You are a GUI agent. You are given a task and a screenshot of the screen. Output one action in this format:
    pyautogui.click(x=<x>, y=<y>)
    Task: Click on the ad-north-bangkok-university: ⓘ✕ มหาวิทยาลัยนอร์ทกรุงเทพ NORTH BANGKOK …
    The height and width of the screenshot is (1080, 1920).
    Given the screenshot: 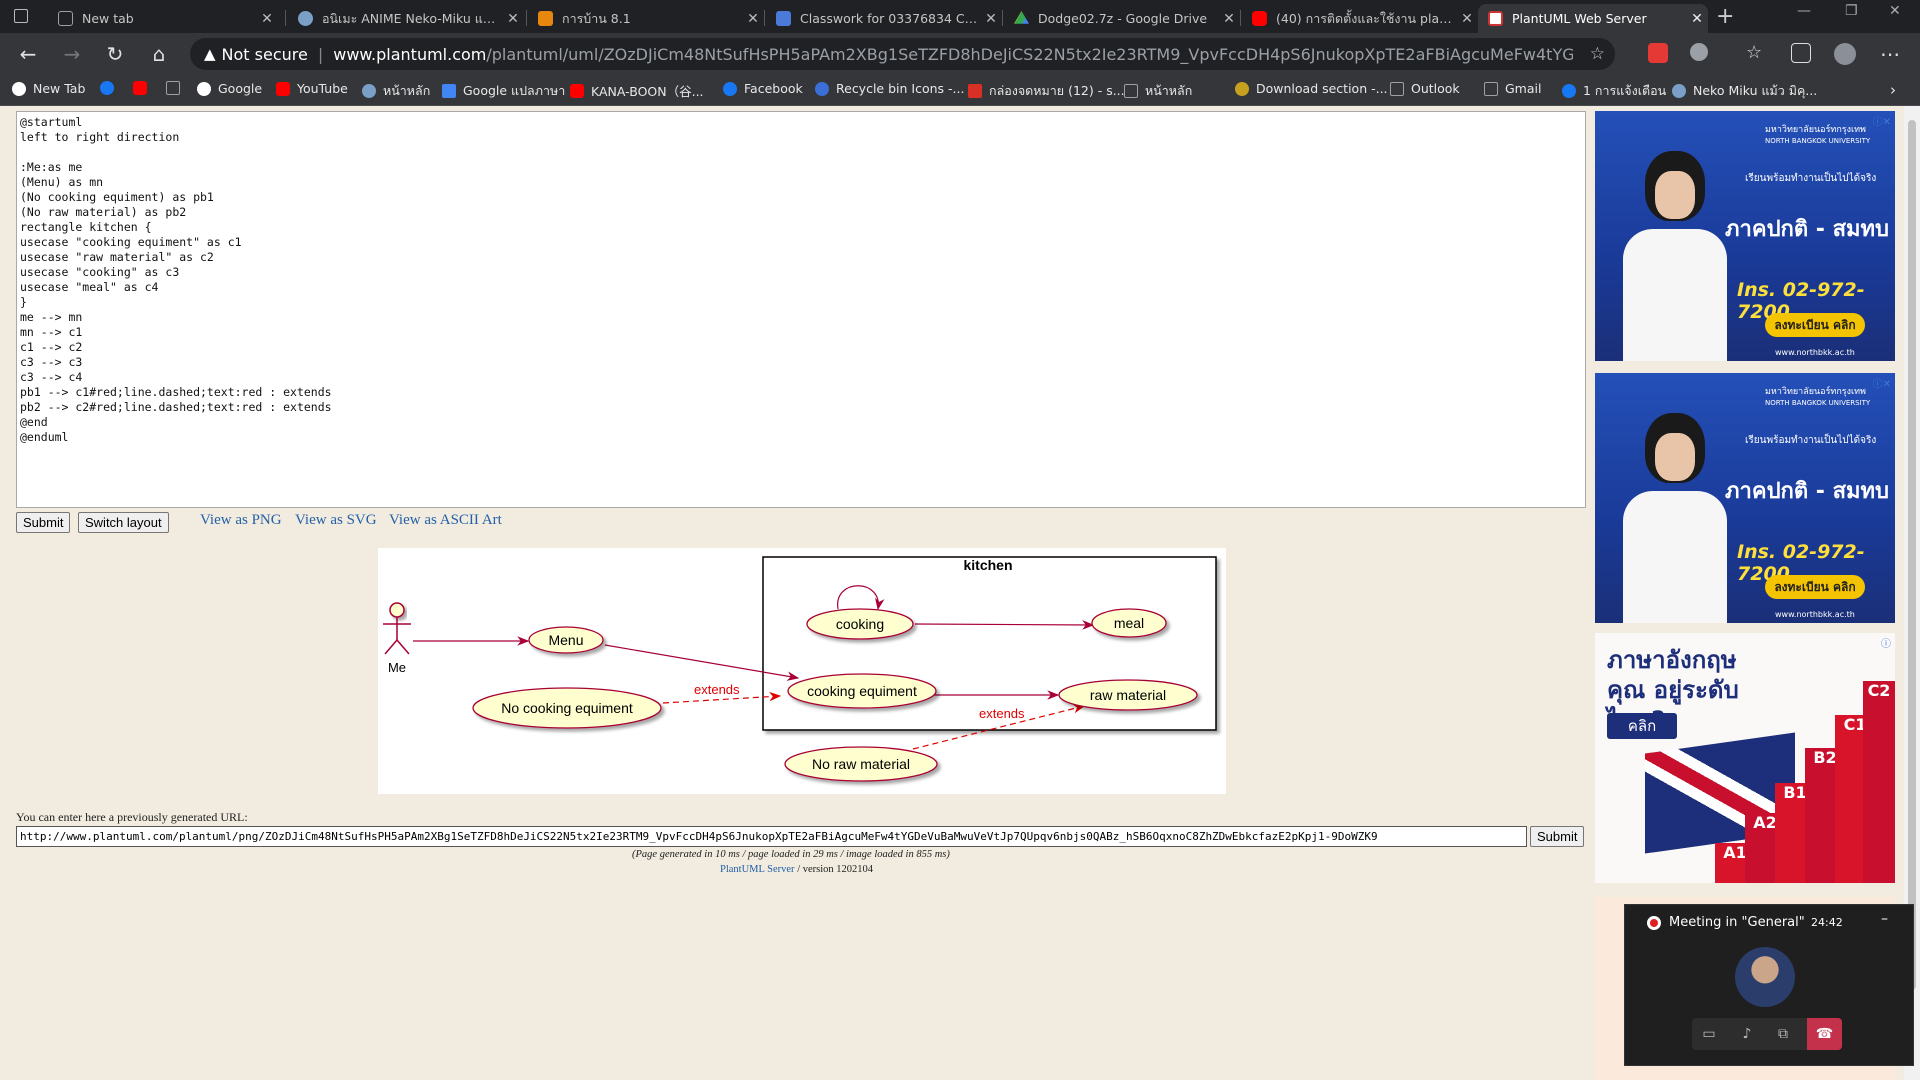 What is the action you would take?
    pyautogui.click(x=1745, y=236)
    